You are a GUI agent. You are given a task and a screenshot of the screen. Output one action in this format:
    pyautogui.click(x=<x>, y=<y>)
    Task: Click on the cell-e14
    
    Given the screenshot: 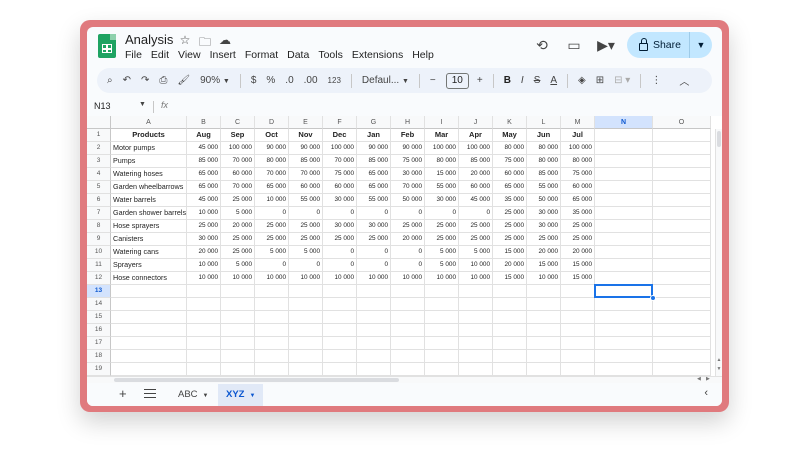 What is the action you would take?
    pyautogui.click(x=306, y=304)
    